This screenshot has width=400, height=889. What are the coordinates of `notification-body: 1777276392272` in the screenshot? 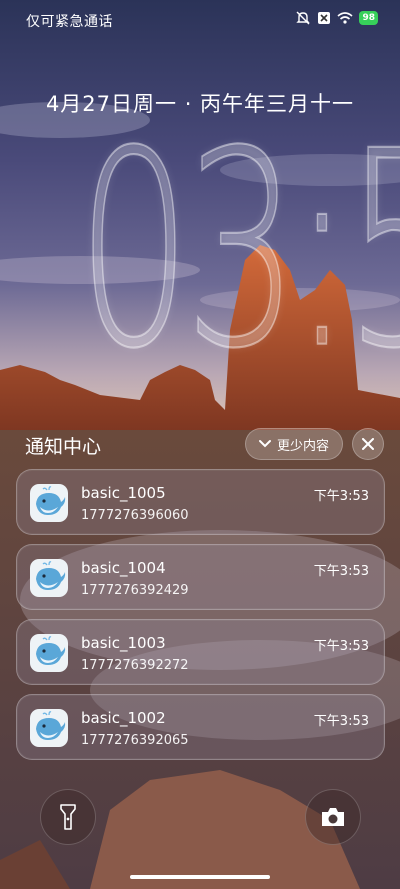 It's located at (135, 665).